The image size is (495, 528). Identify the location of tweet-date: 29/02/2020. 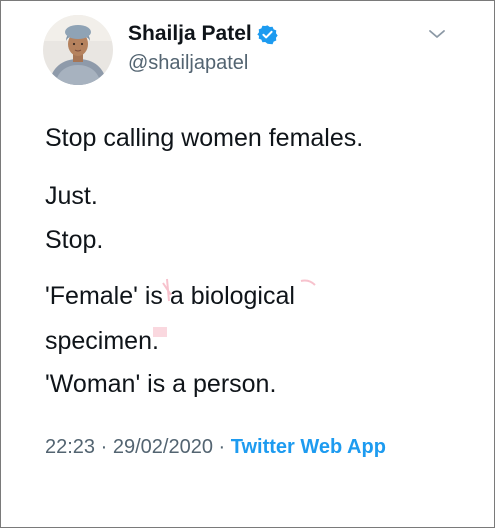
(163, 447).